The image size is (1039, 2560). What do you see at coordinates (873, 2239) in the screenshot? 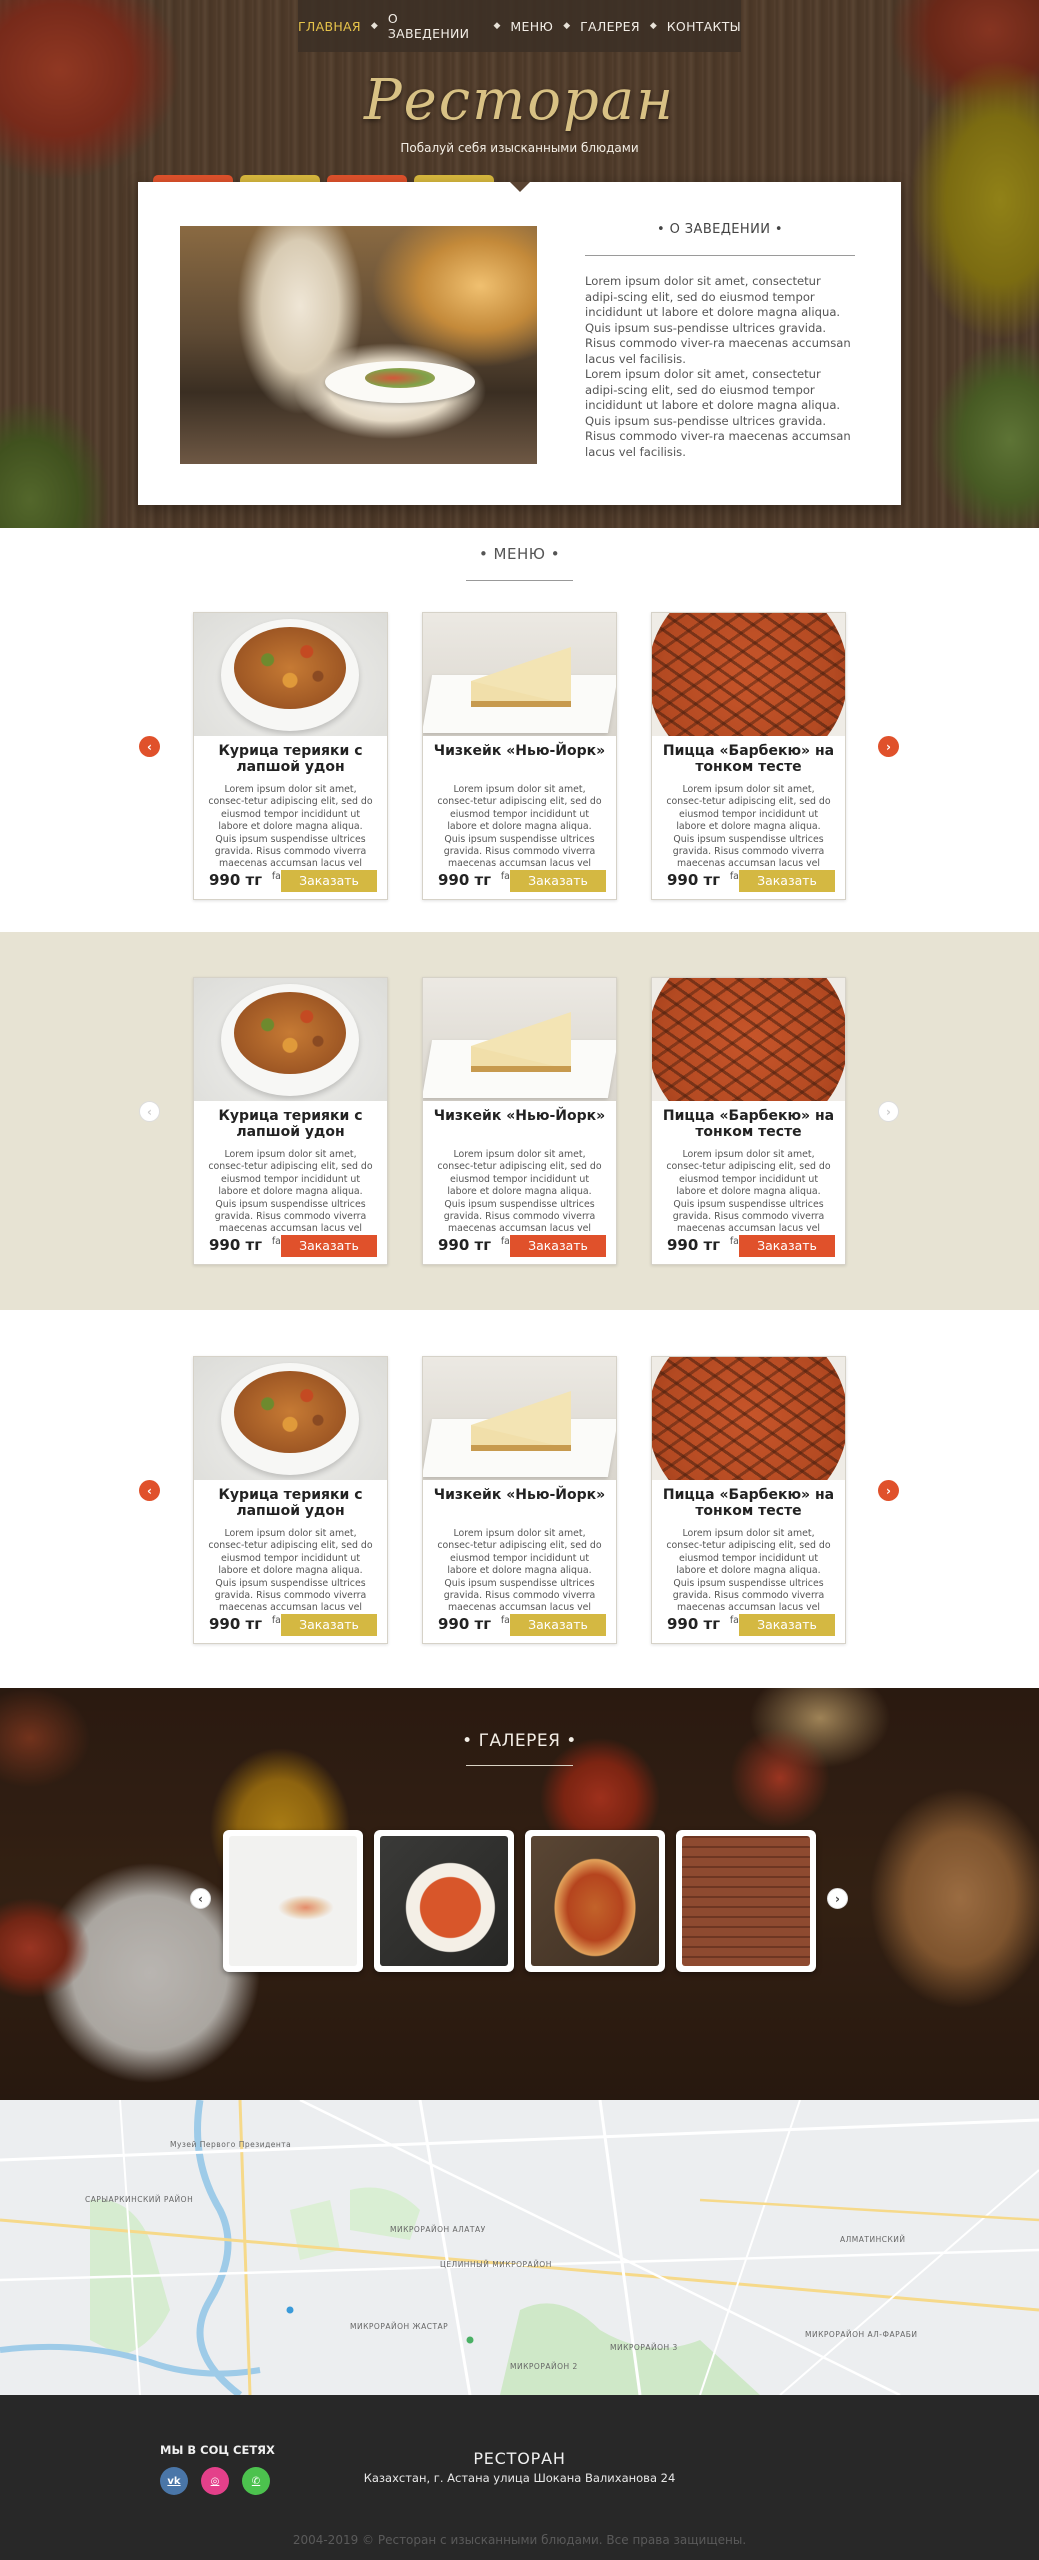
I see `map-label: АЛМАТИНСКИЙ` at bounding box center [873, 2239].